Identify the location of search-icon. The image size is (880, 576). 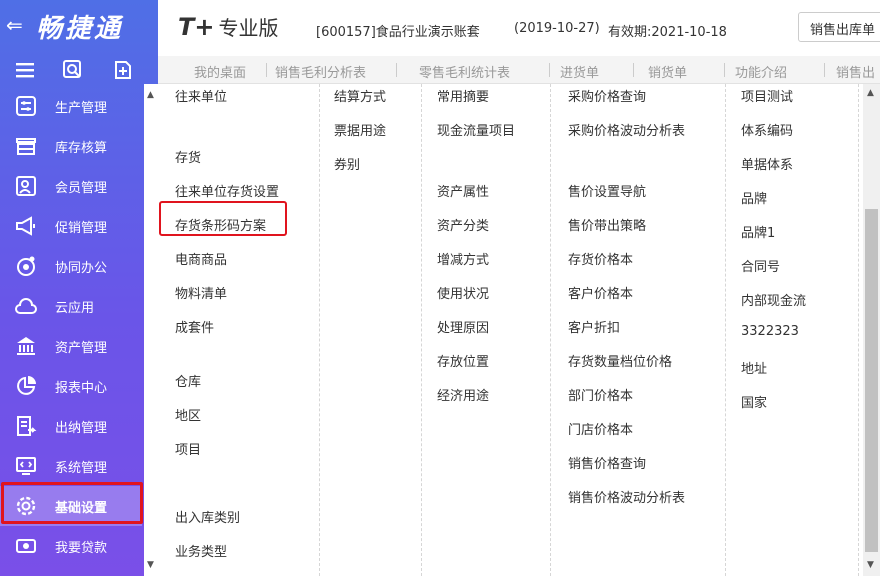
(73, 70).